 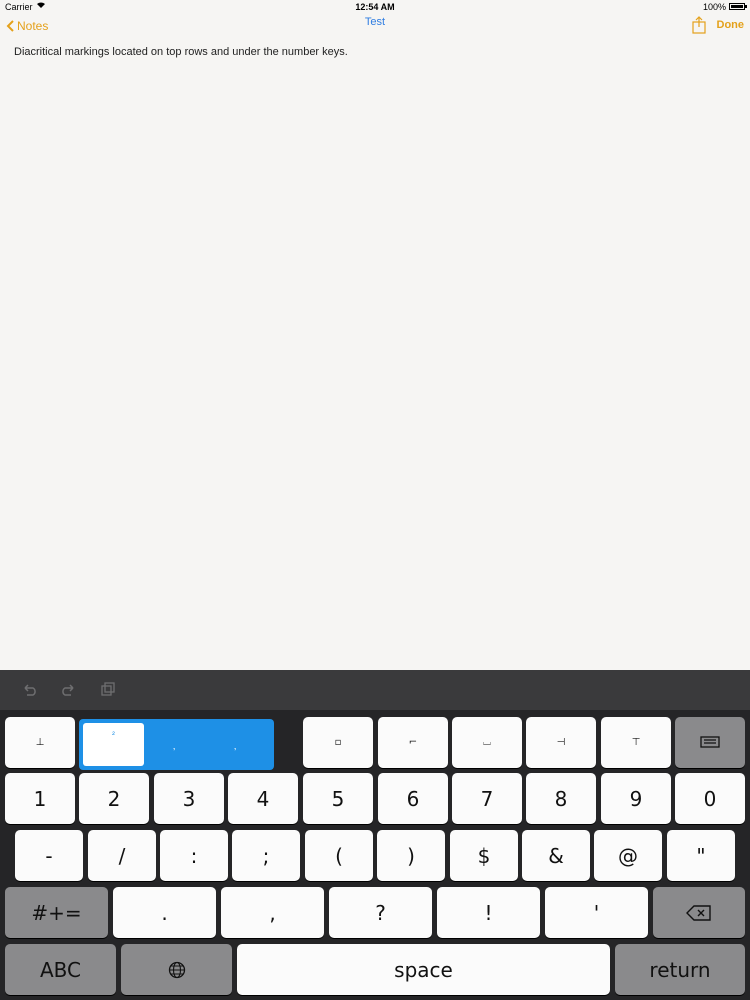 What do you see at coordinates (122, 855) in the screenshot?
I see `key-slash: /` at bounding box center [122, 855].